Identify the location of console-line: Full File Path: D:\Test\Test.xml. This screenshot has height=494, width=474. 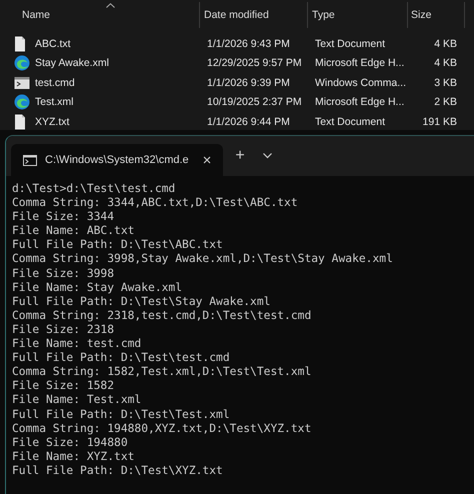
(121, 415).